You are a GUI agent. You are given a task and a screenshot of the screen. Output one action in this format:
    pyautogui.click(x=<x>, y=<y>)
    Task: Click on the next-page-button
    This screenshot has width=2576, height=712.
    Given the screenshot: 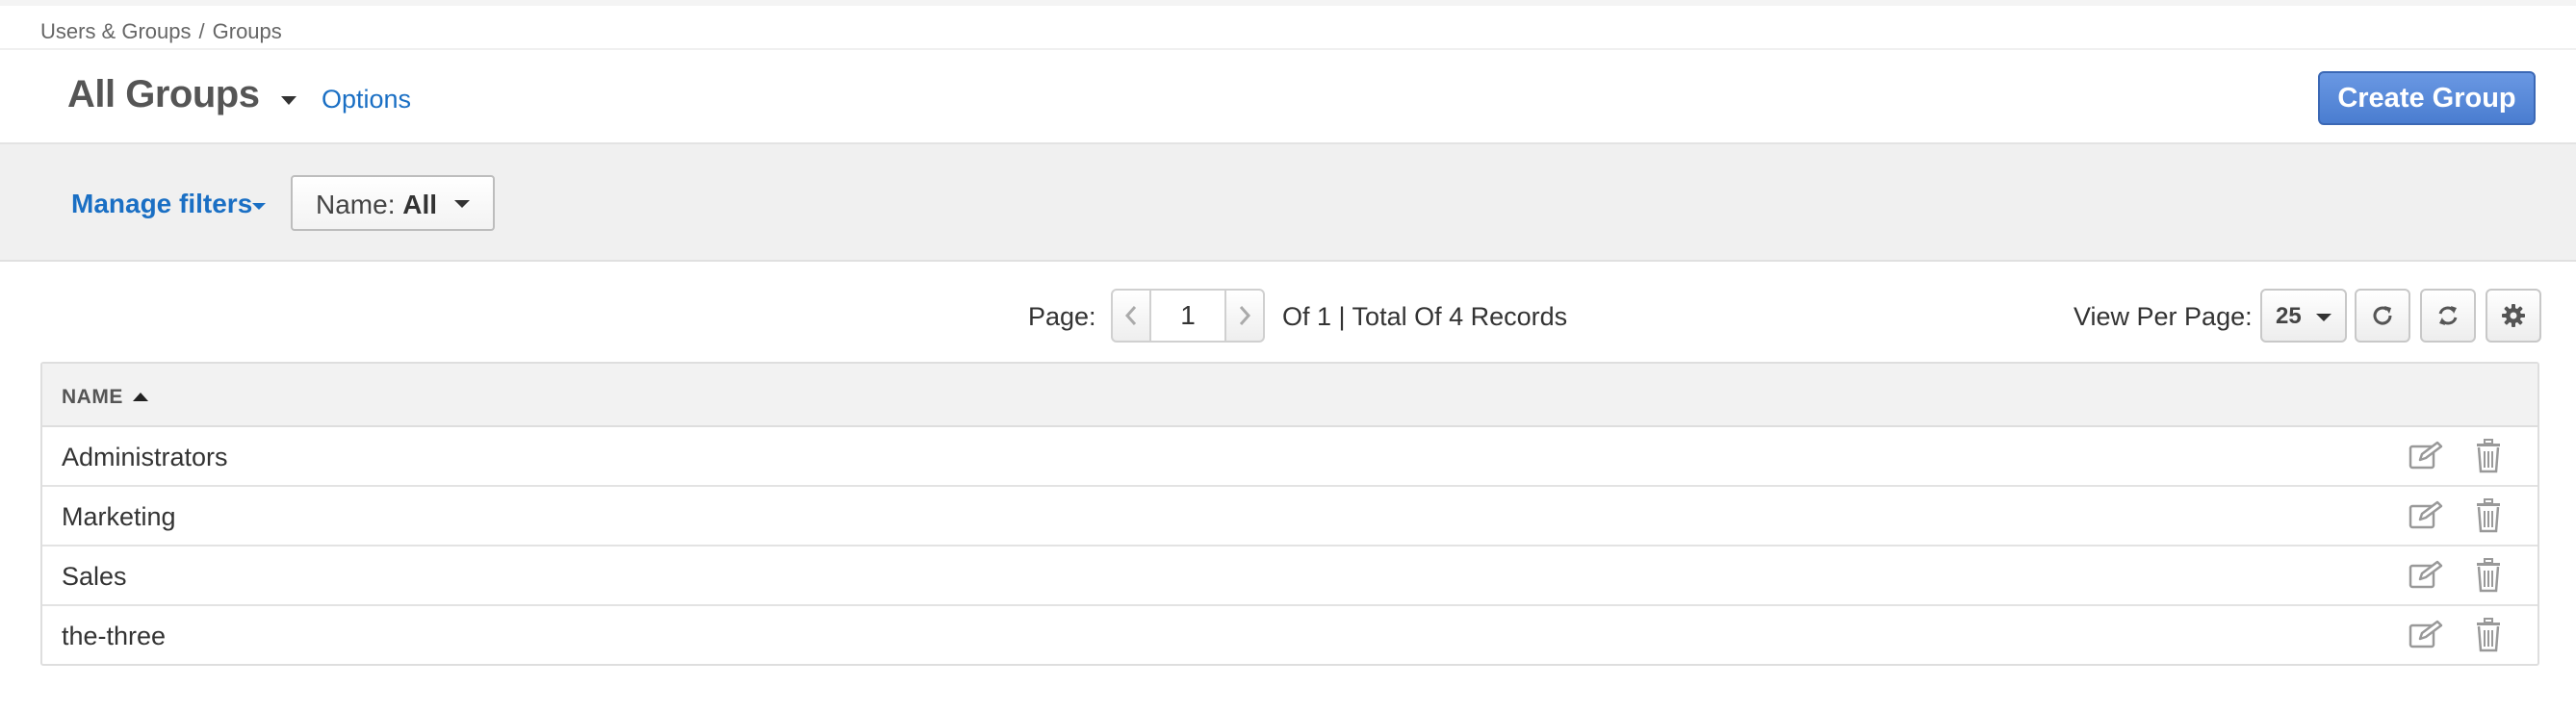 What is the action you would take?
    pyautogui.click(x=1245, y=316)
    